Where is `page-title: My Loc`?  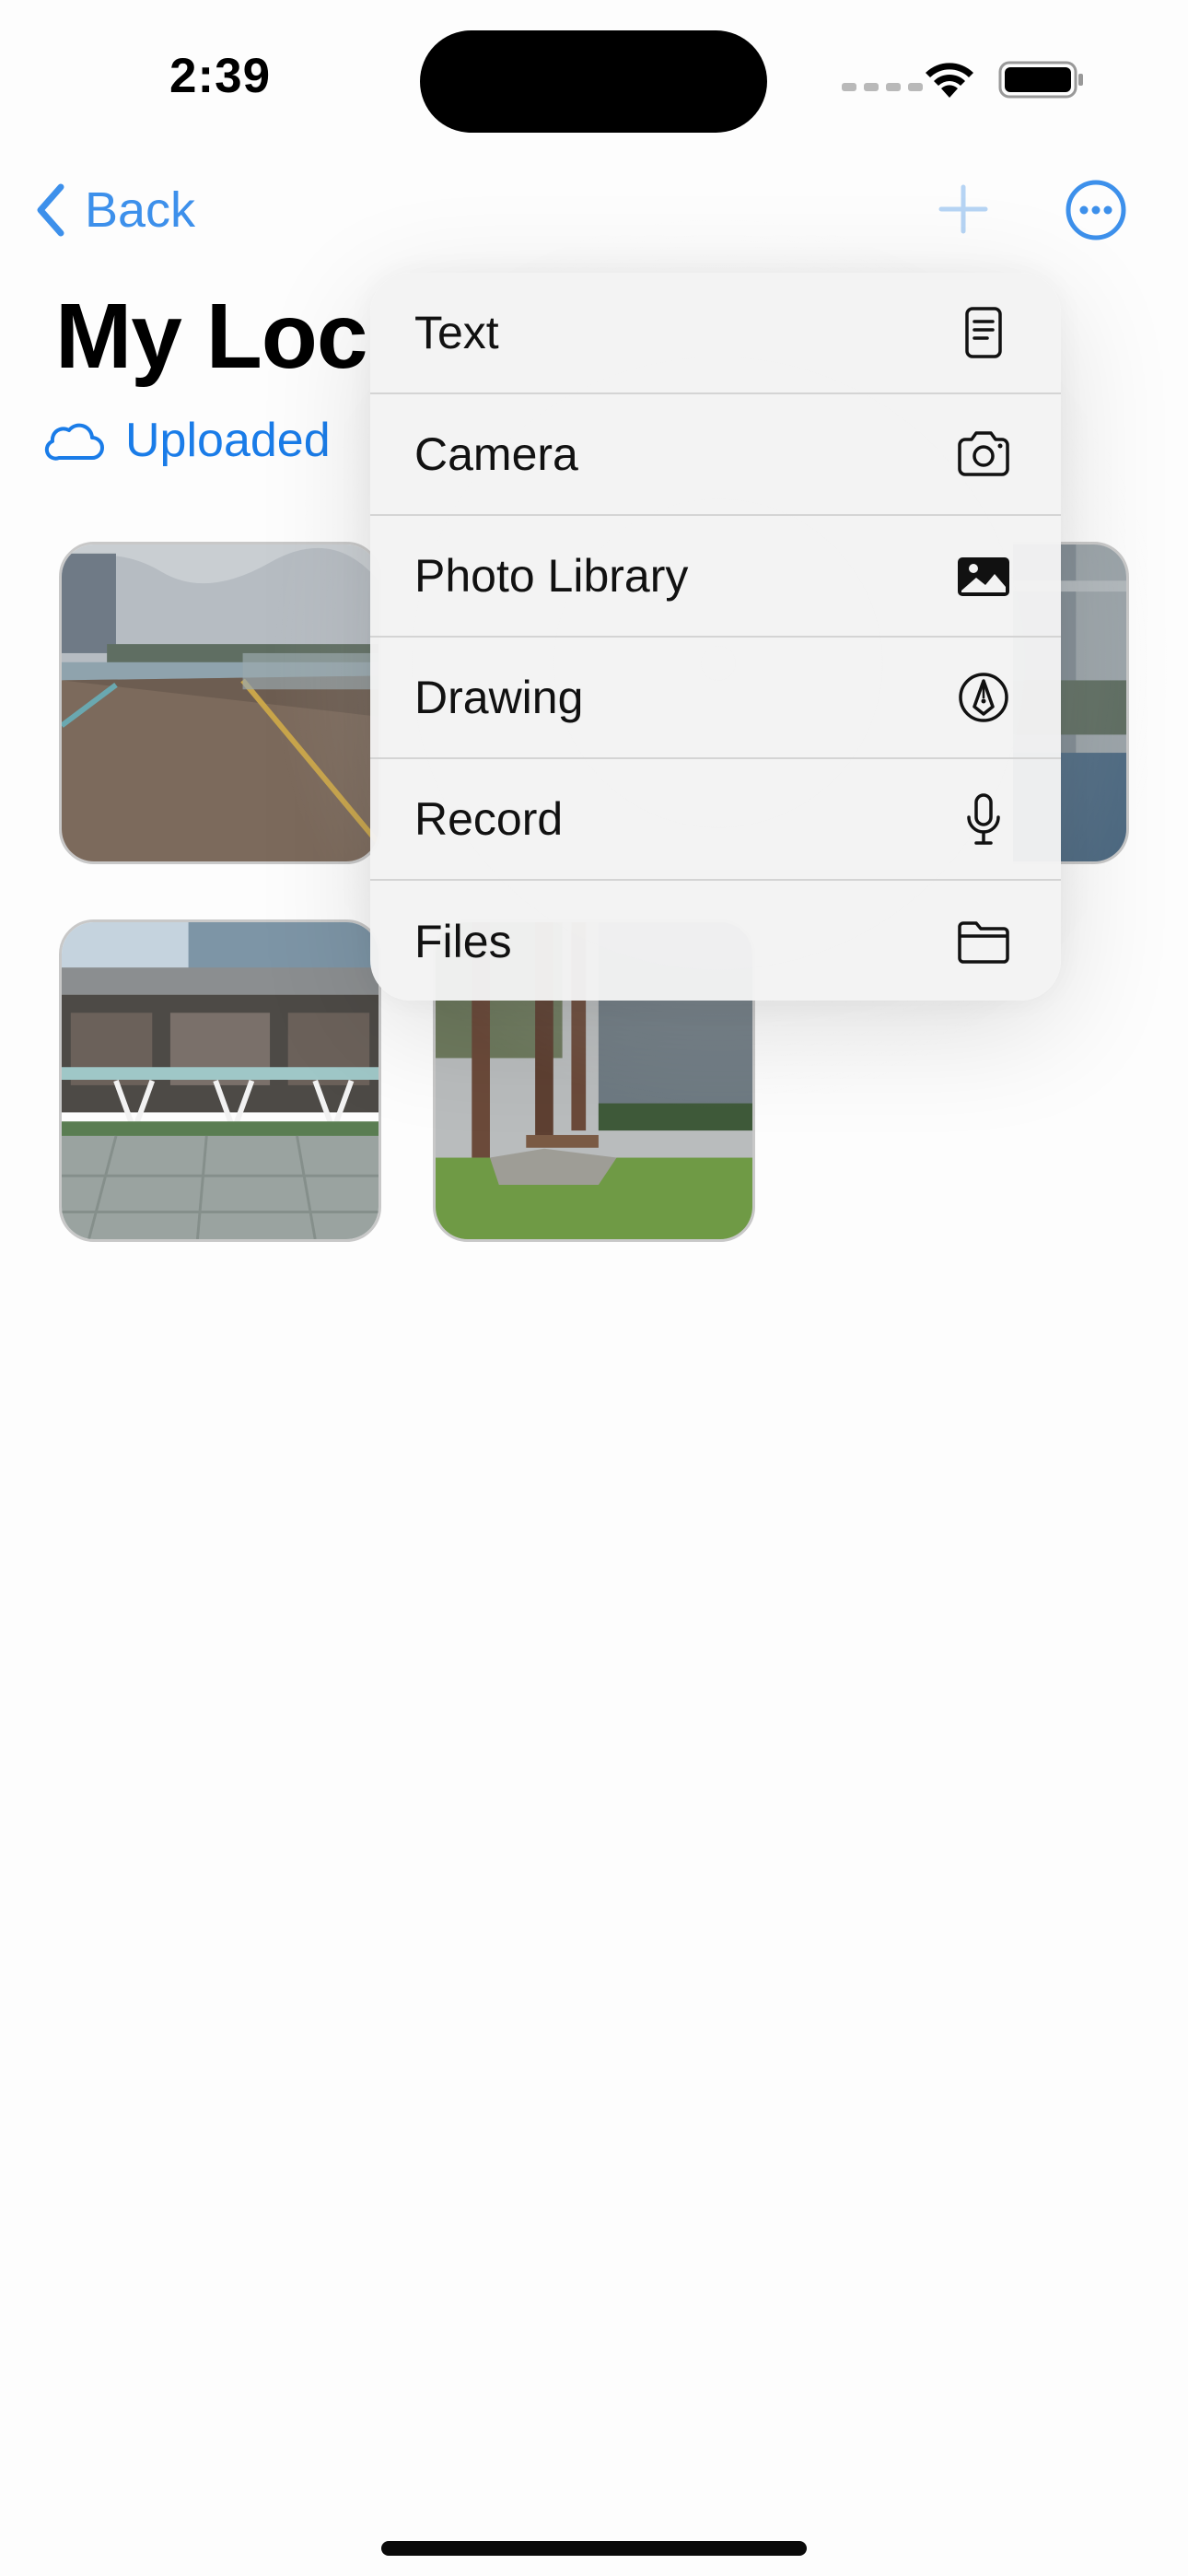
page-title: My Loc is located at coordinates (211, 336).